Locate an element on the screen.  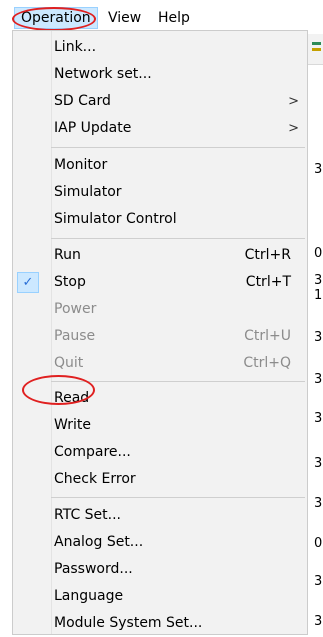
background-toolbar is located at coordinates (315, 49).